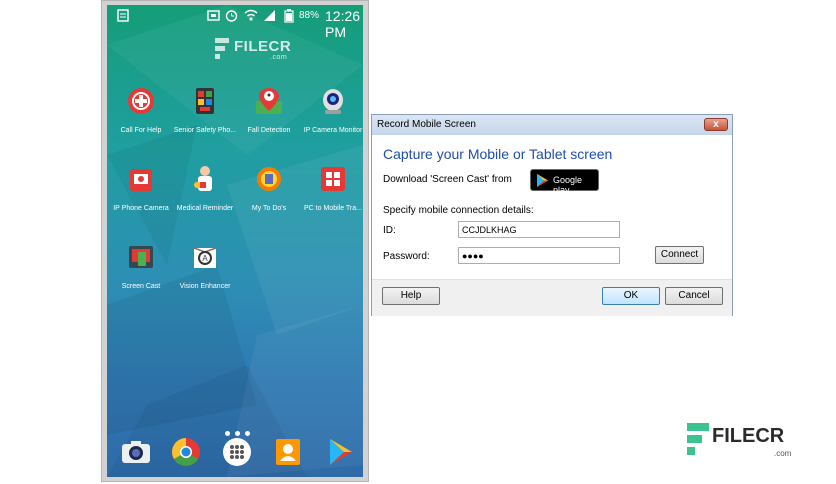 This screenshot has height=484, width=836. What do you see at coordinates (269, 130) in the screenshot?
I see `app-label: Fall Detection` at bounding box center [269, 130].